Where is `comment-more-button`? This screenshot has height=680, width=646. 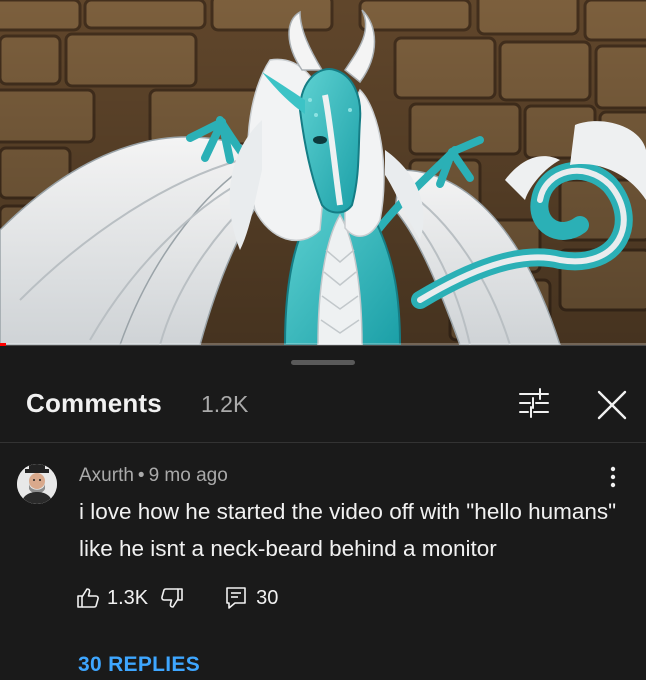
comment-more-button is located at coordinates (613, 477).